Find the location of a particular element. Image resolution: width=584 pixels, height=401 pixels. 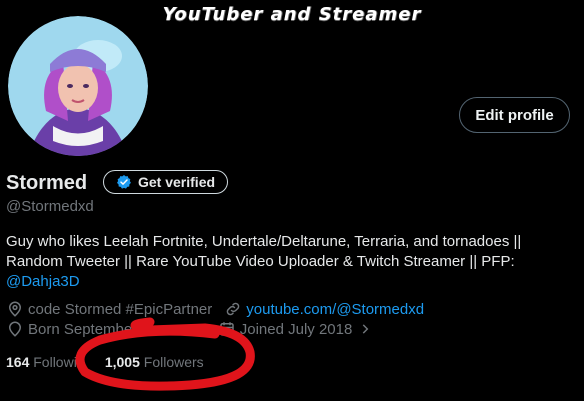

birthday-text: Born September 1 is located at coordinates (89, 329).